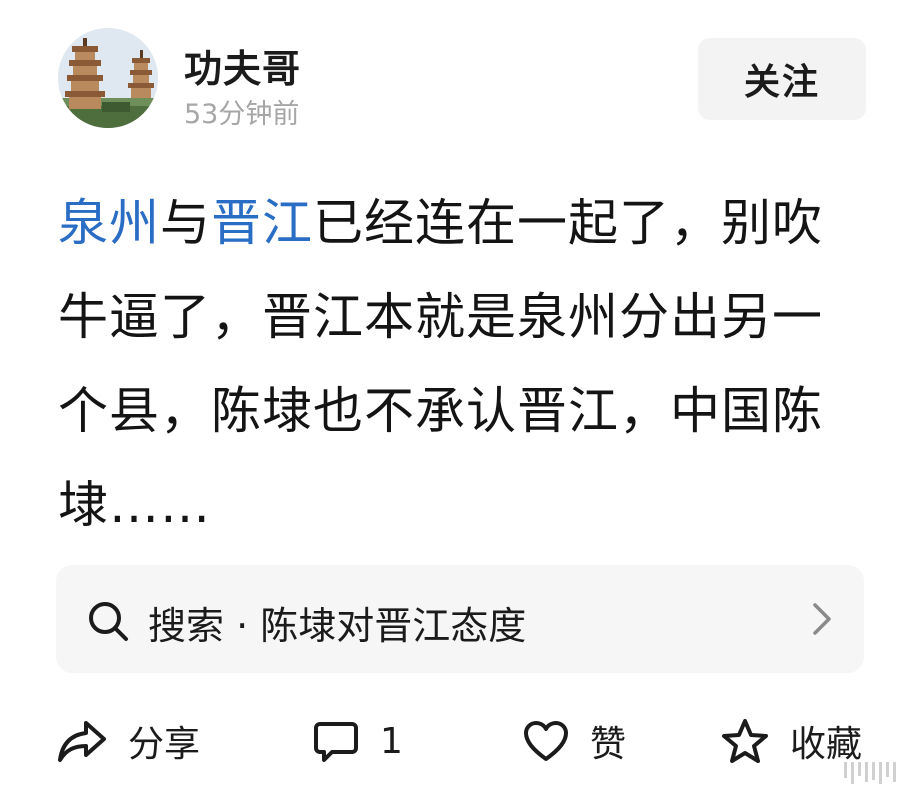  Describe the element at coordinates (870, 773) in the screenshot. I see `watermark` at that location.